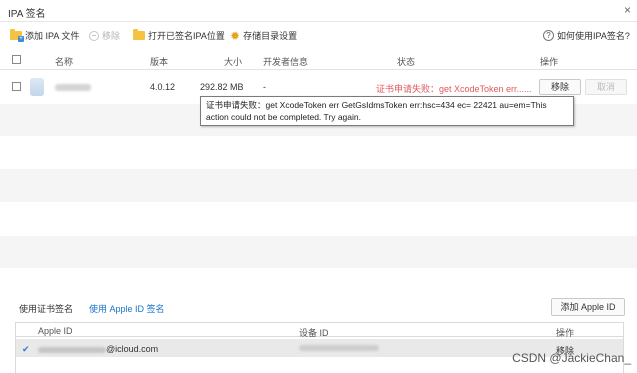 Image resolution: width=637 pixels, height=373 pixels. Describe the element at coordinates (571, 358) in the screenshot. I see `watermark: CSDN @JackieChan_` at that location.